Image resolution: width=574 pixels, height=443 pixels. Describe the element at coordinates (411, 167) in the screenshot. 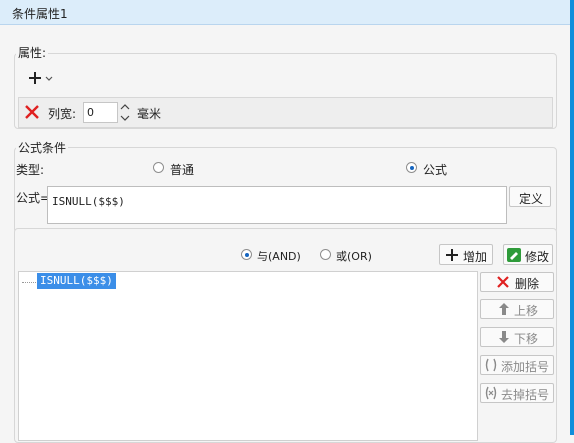

I see `type-formula-radio` at that location.